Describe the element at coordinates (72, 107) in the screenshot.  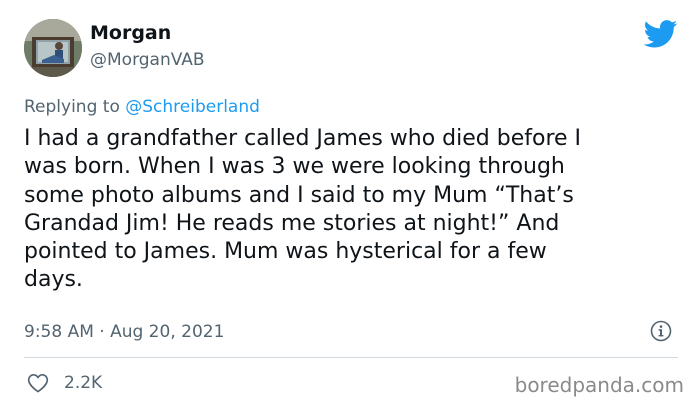
I see `replying-to-label: Replying to` at that location.